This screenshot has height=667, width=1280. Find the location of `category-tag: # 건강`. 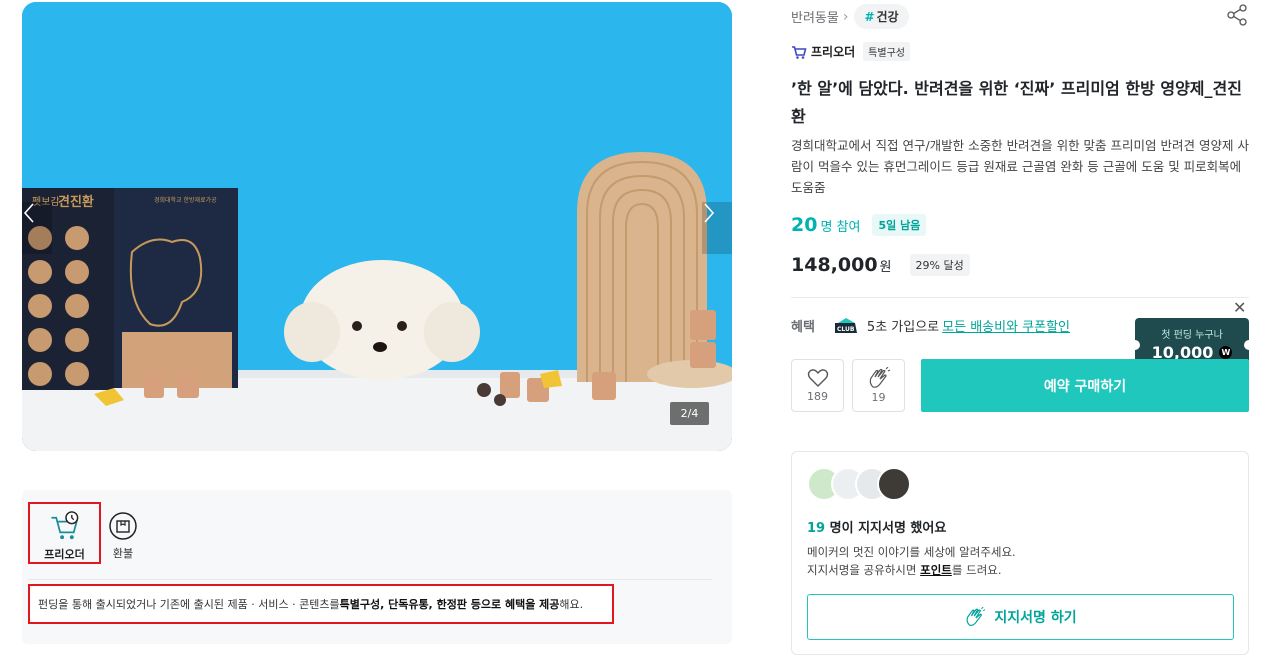

category-tag: # 건강 is located at coordinates (881, 16).